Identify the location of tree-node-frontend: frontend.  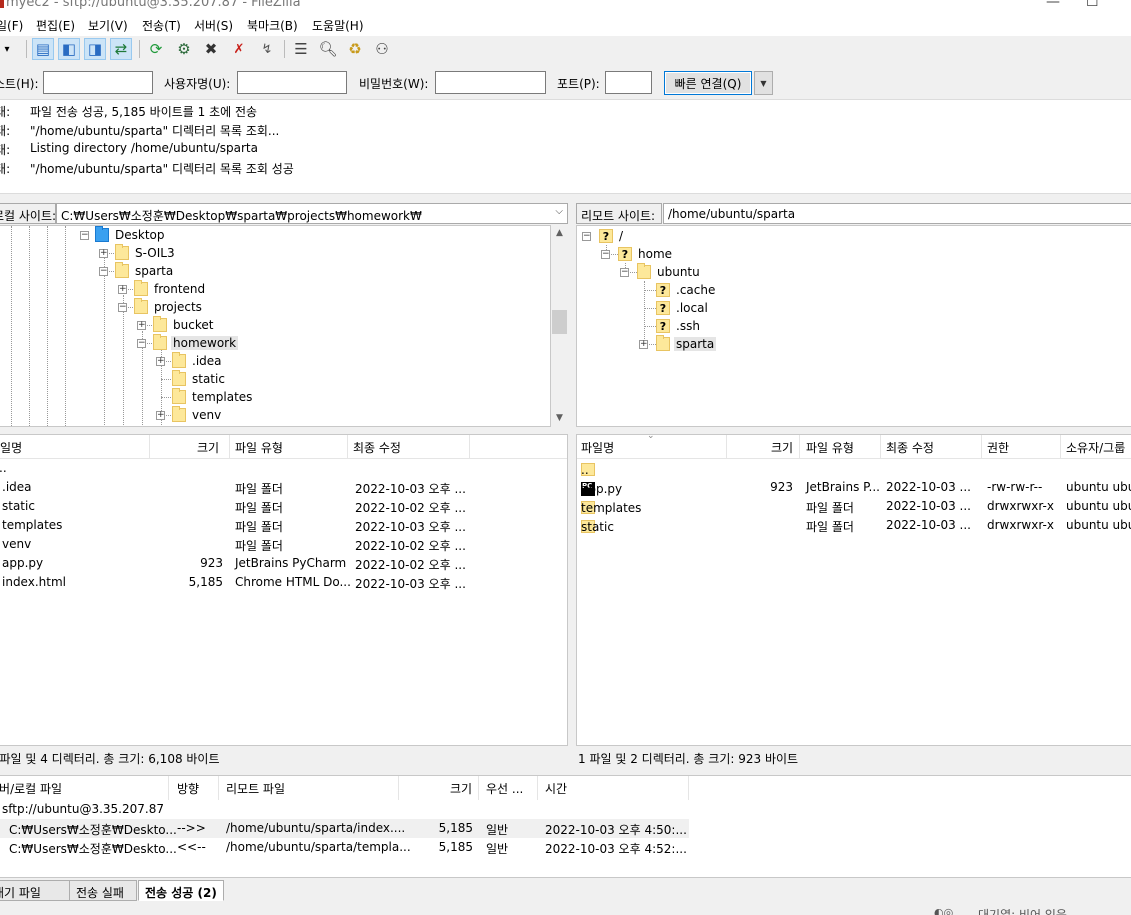
(170, 289).